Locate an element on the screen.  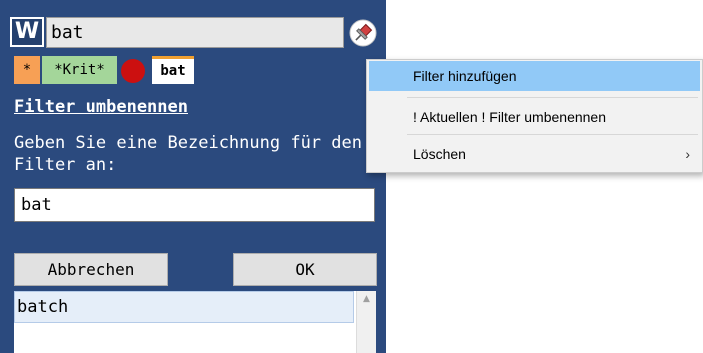
pin-icon is located at coordinates (363, 33).